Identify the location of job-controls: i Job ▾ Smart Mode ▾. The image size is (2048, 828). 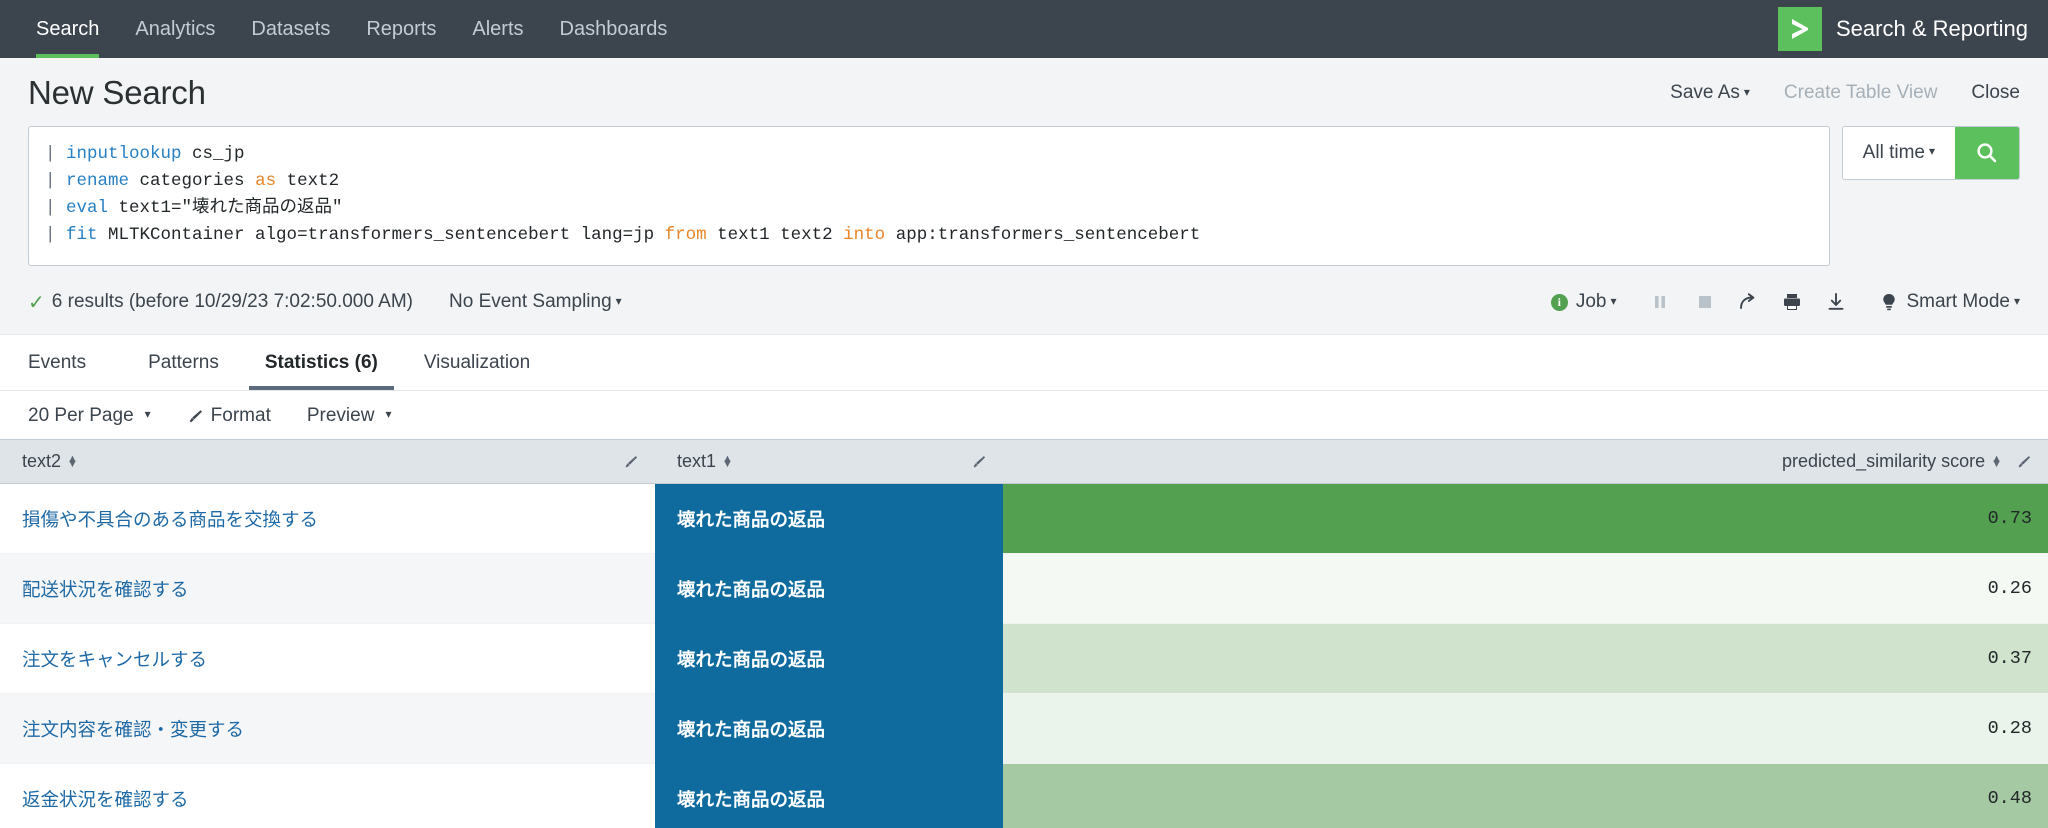
(1785, 302).